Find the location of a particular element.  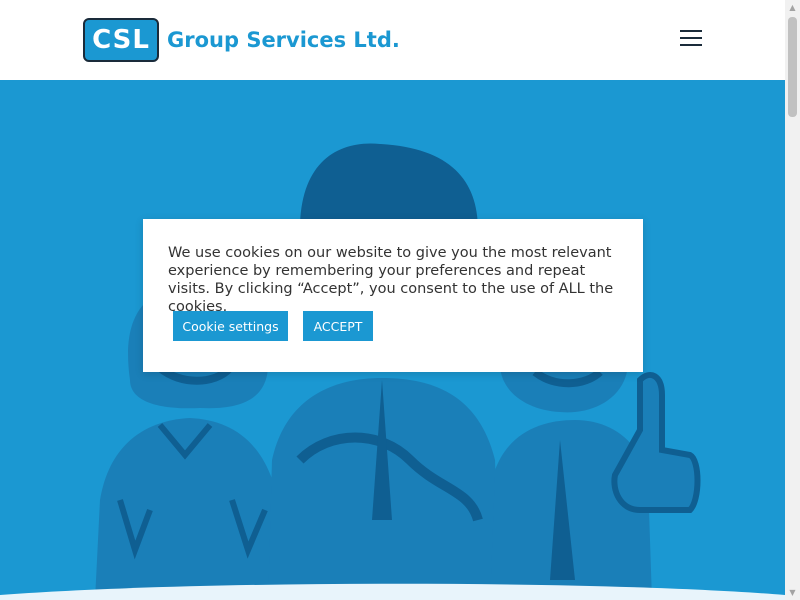

hamburger-menu-icon is located at coordinates (691, 39).